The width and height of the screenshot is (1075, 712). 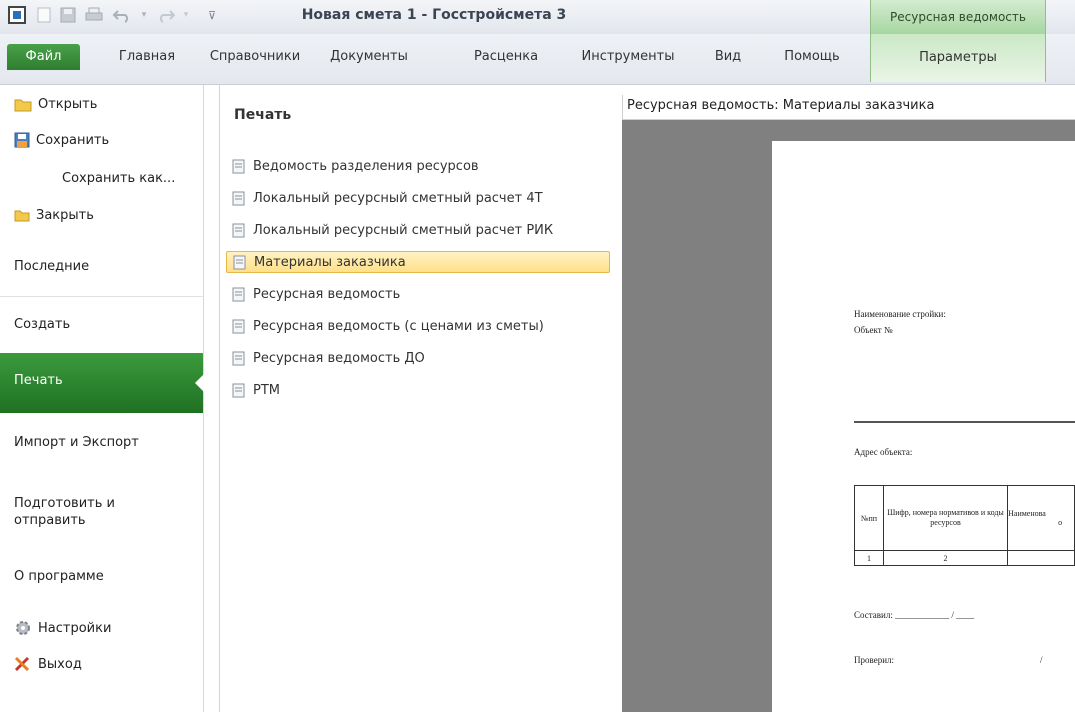 I want to click on nav-about: О программе, so click(x=59, y=576).